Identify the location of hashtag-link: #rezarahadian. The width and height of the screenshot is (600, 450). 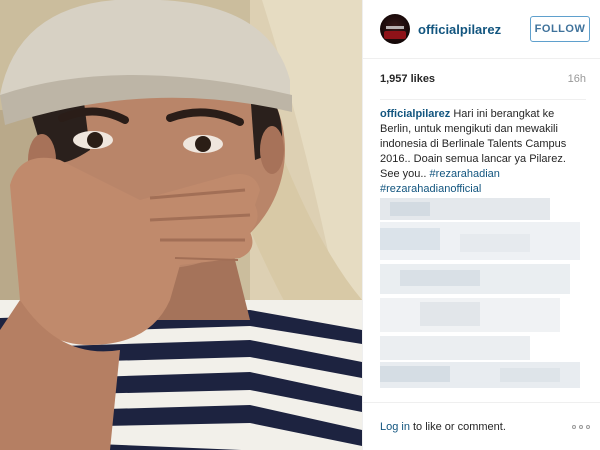
(465, 174).